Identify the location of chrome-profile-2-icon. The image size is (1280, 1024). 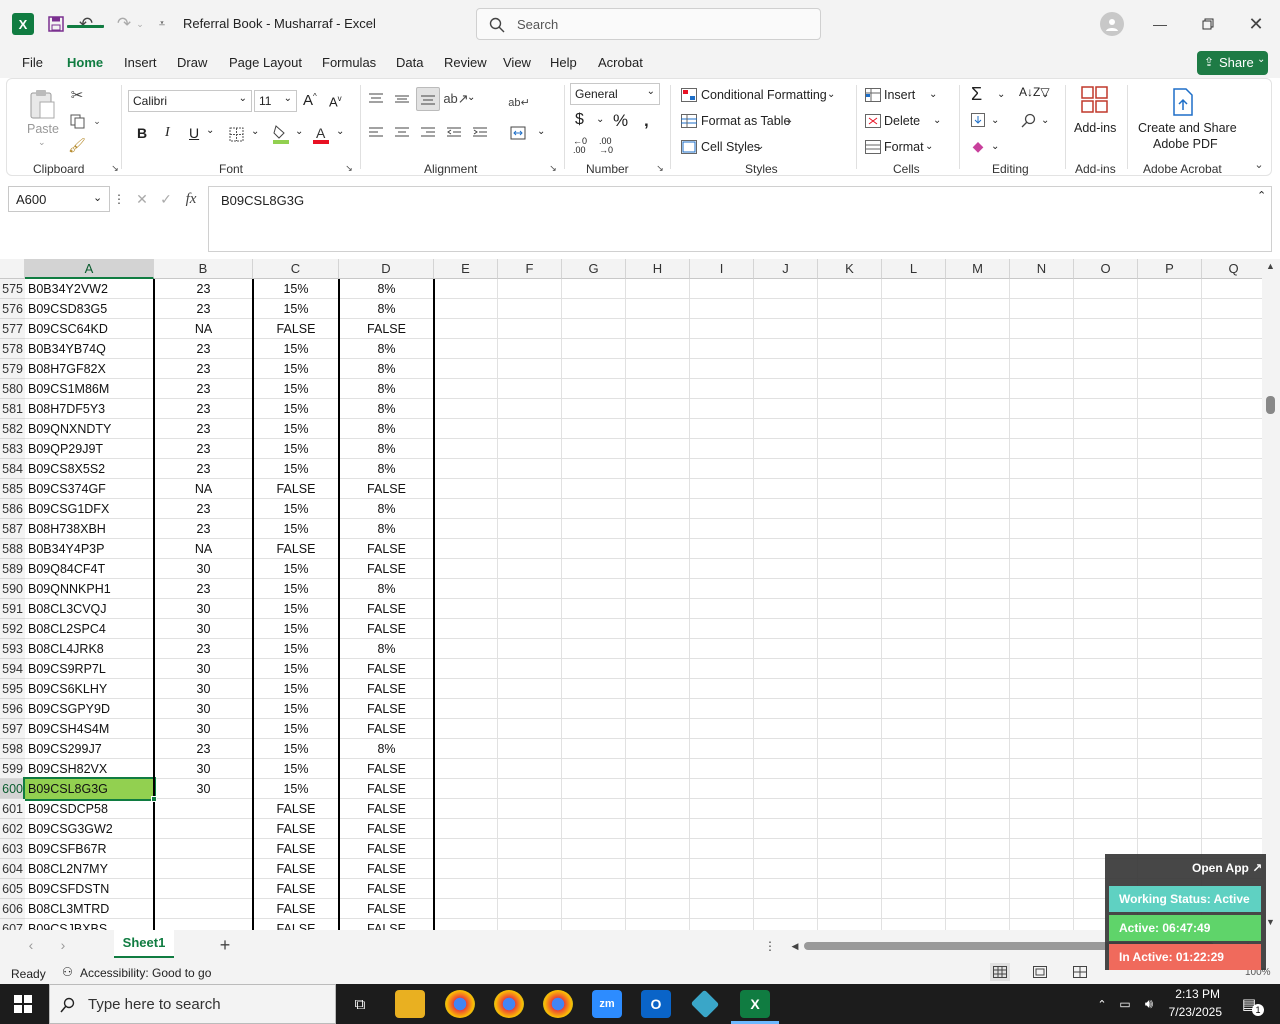
(558, 1004).